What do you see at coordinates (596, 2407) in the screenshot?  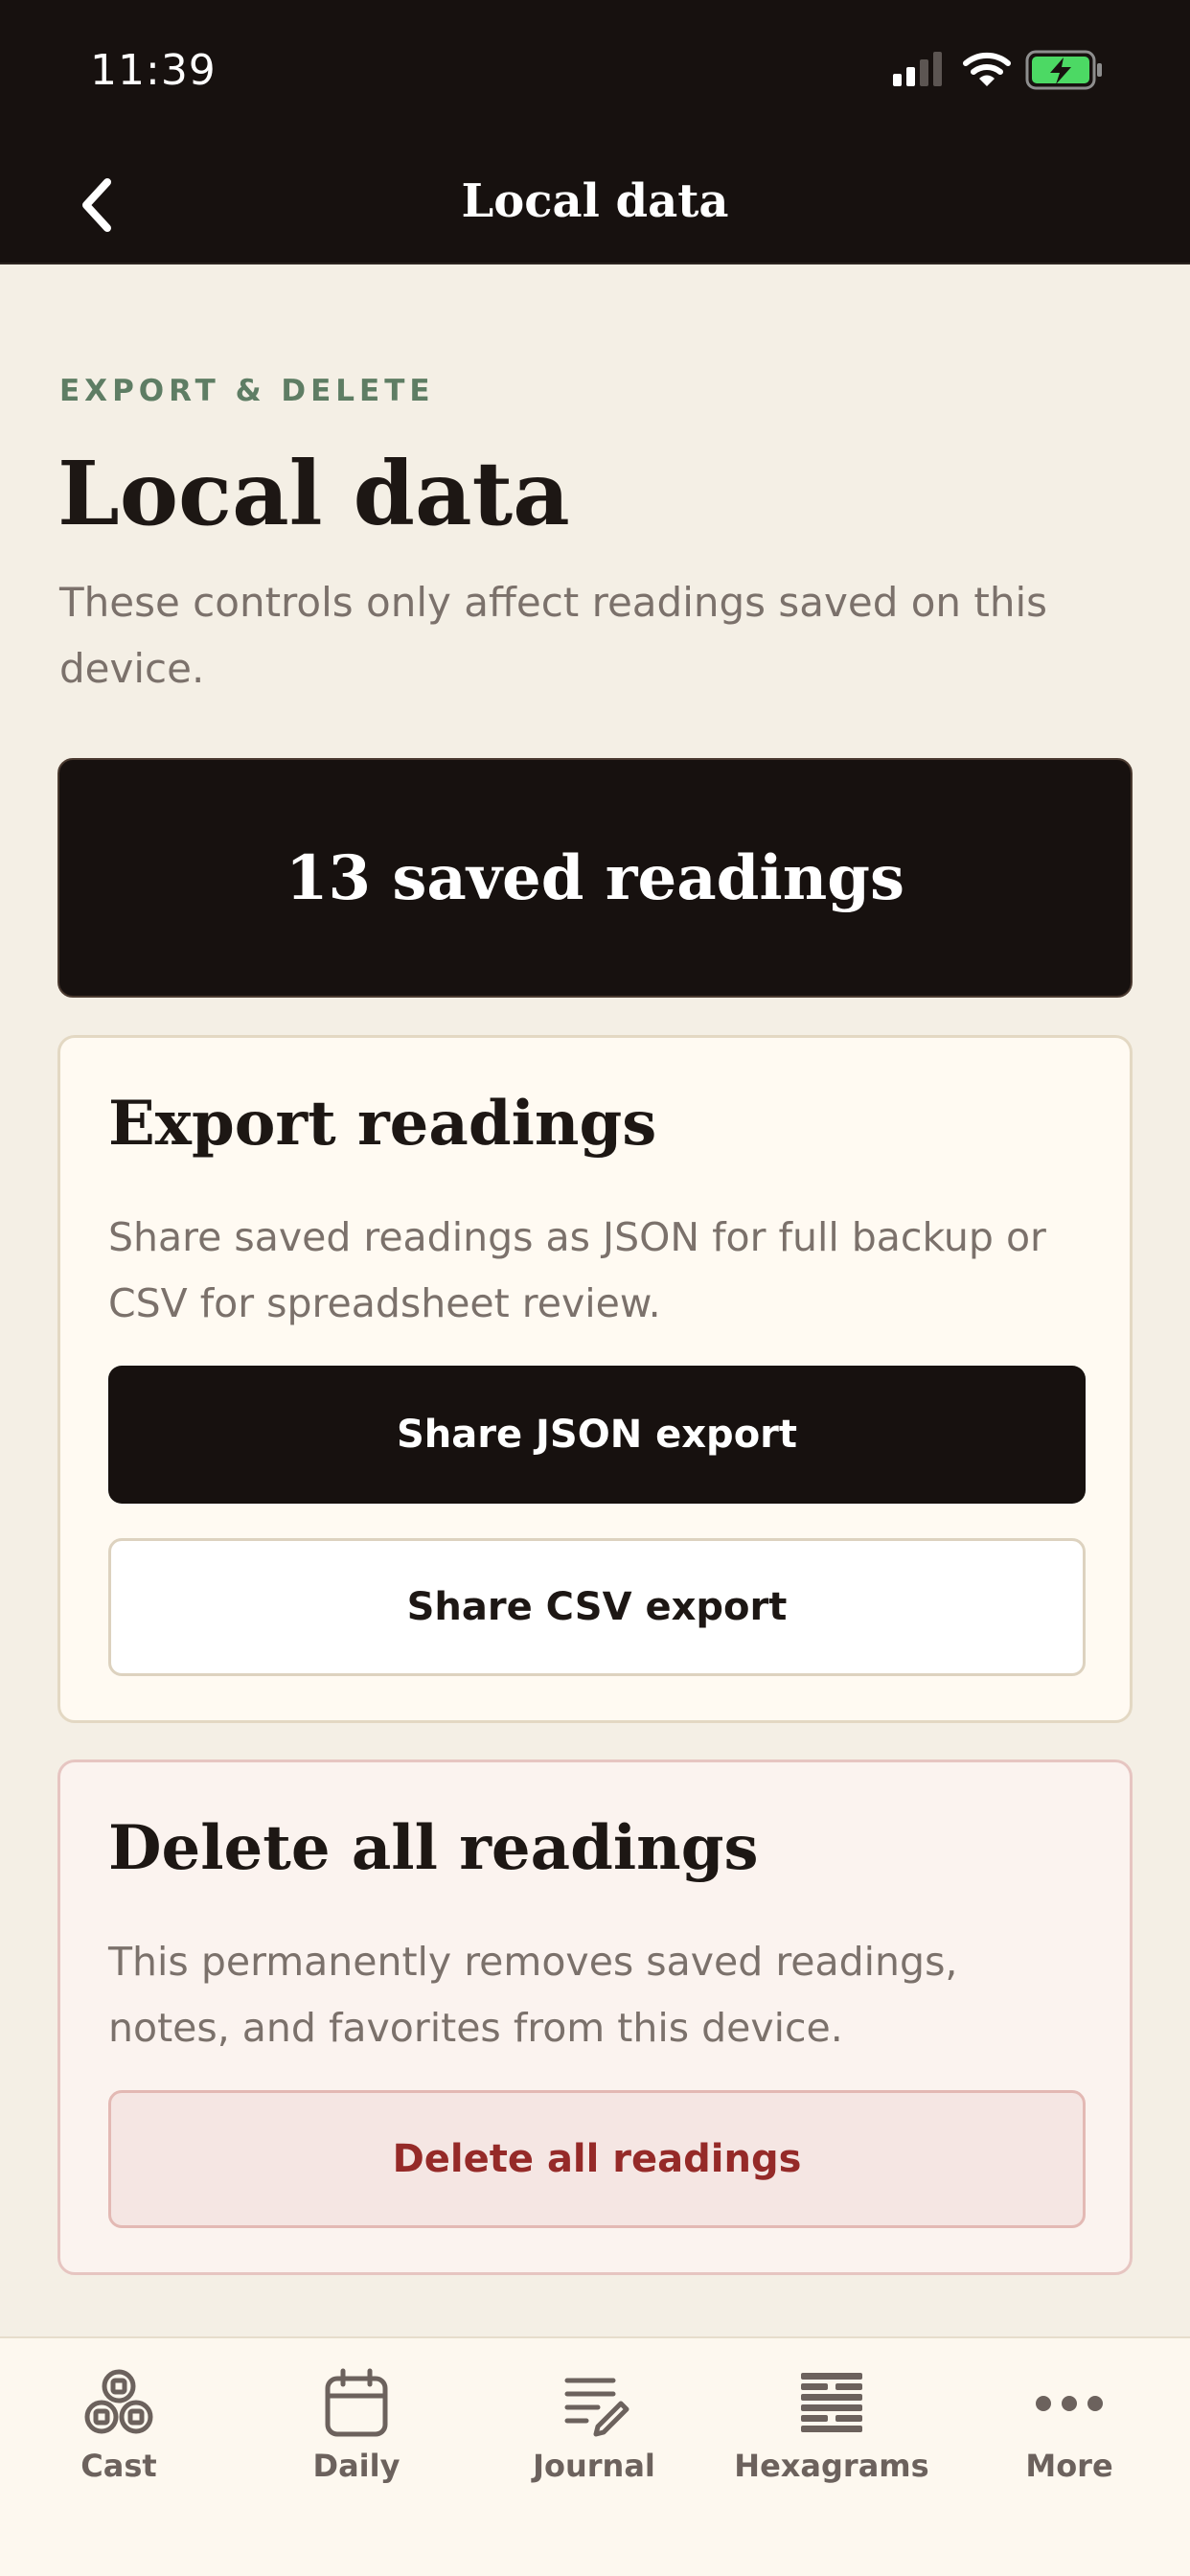 I see `journal-pen-icon` at bounding box center [596, 2407].